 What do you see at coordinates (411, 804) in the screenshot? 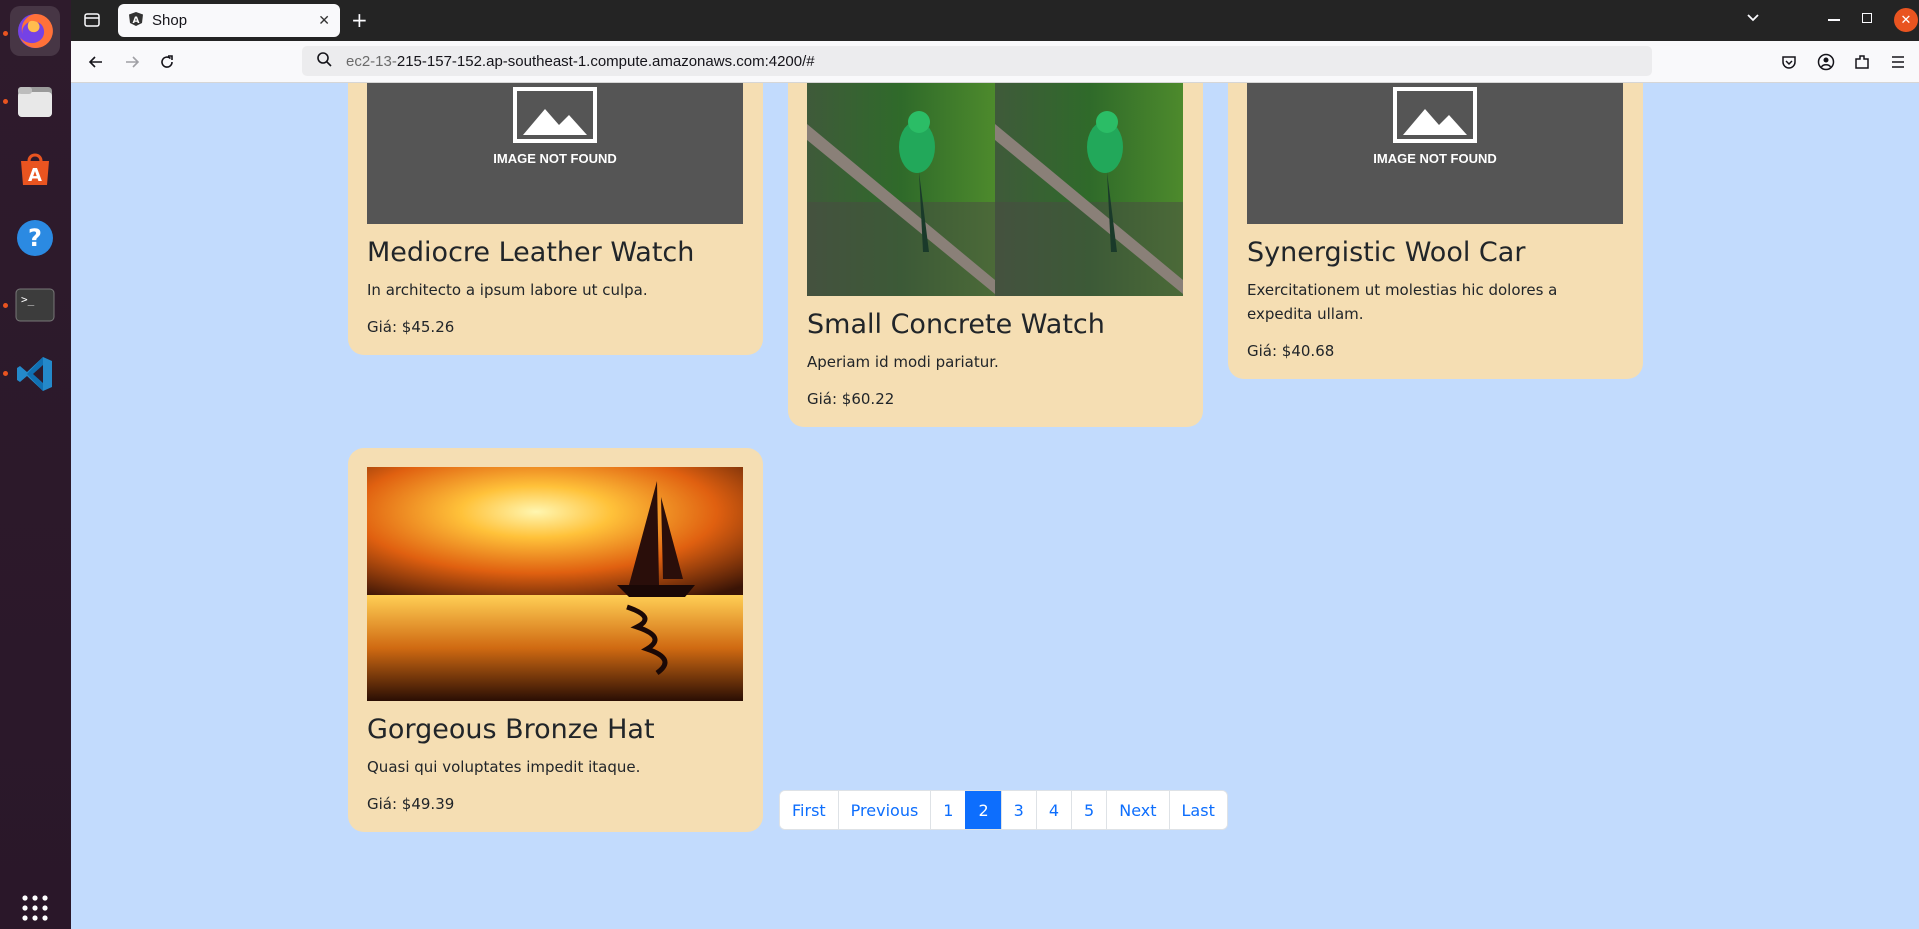
I see `product-price: Giá: $49.39` at bounding box center [411, 804].